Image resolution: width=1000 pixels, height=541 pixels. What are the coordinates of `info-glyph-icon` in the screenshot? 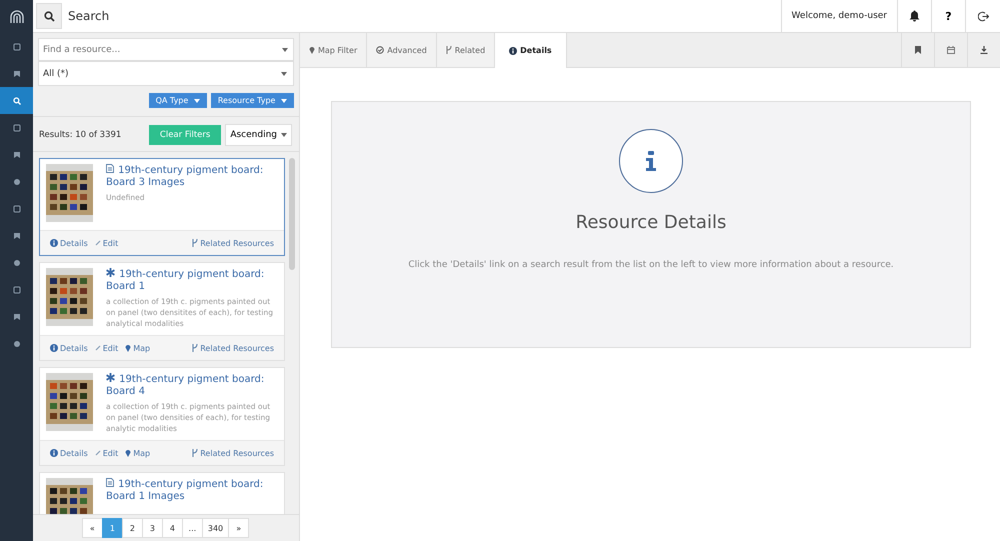 It's located at (651, 161).